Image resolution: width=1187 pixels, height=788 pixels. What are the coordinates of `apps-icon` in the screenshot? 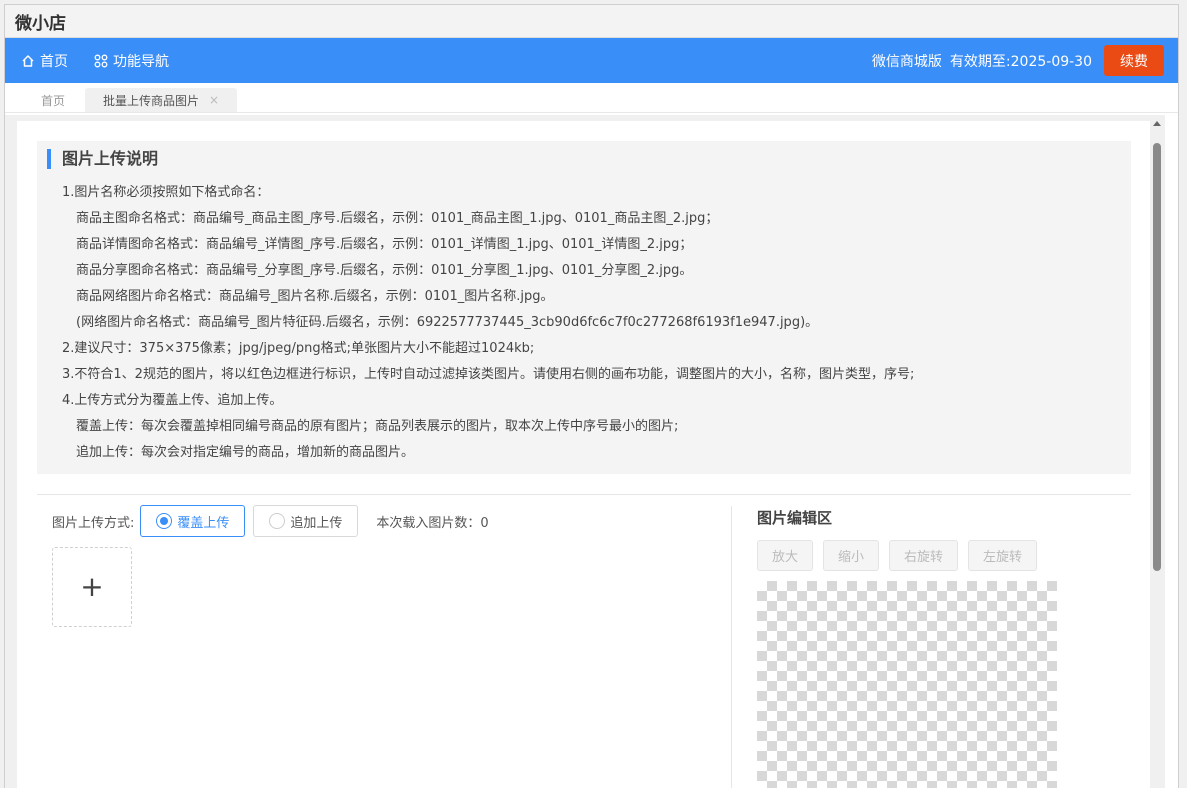 It's located at (101, 60).